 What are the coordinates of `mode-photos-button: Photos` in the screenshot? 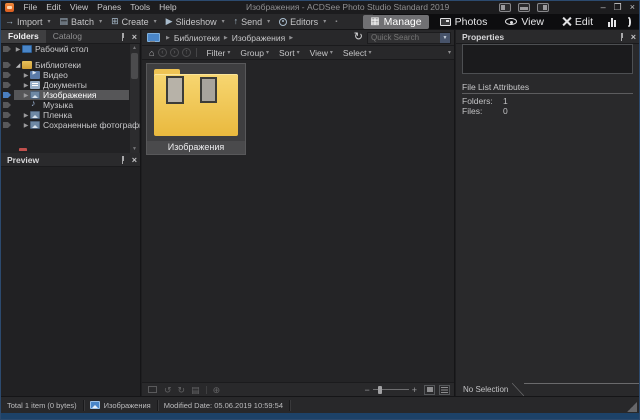 It's located at (464, 22).